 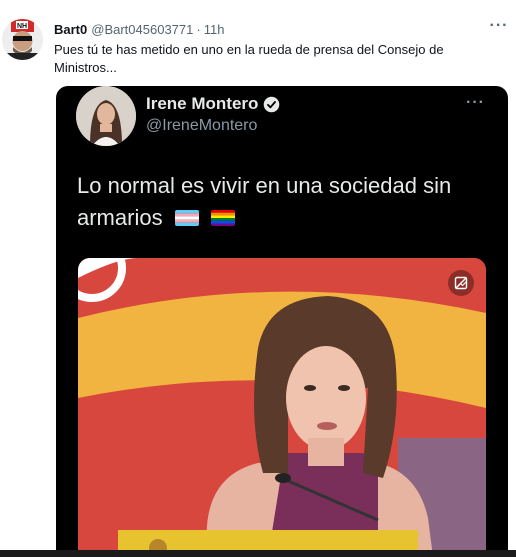 I want to click on embedded-author-handle: @IreneMontero, so click(x=202, y=125).